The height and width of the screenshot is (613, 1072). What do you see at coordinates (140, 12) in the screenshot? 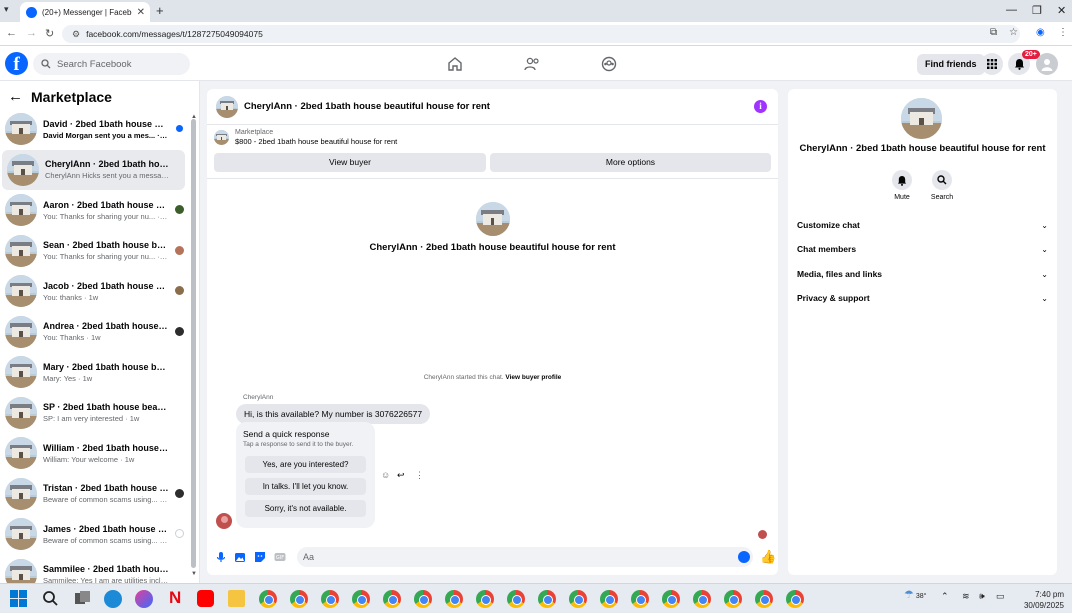
I see `close-tab-icon: ✕` at bounding box center [140, 12].